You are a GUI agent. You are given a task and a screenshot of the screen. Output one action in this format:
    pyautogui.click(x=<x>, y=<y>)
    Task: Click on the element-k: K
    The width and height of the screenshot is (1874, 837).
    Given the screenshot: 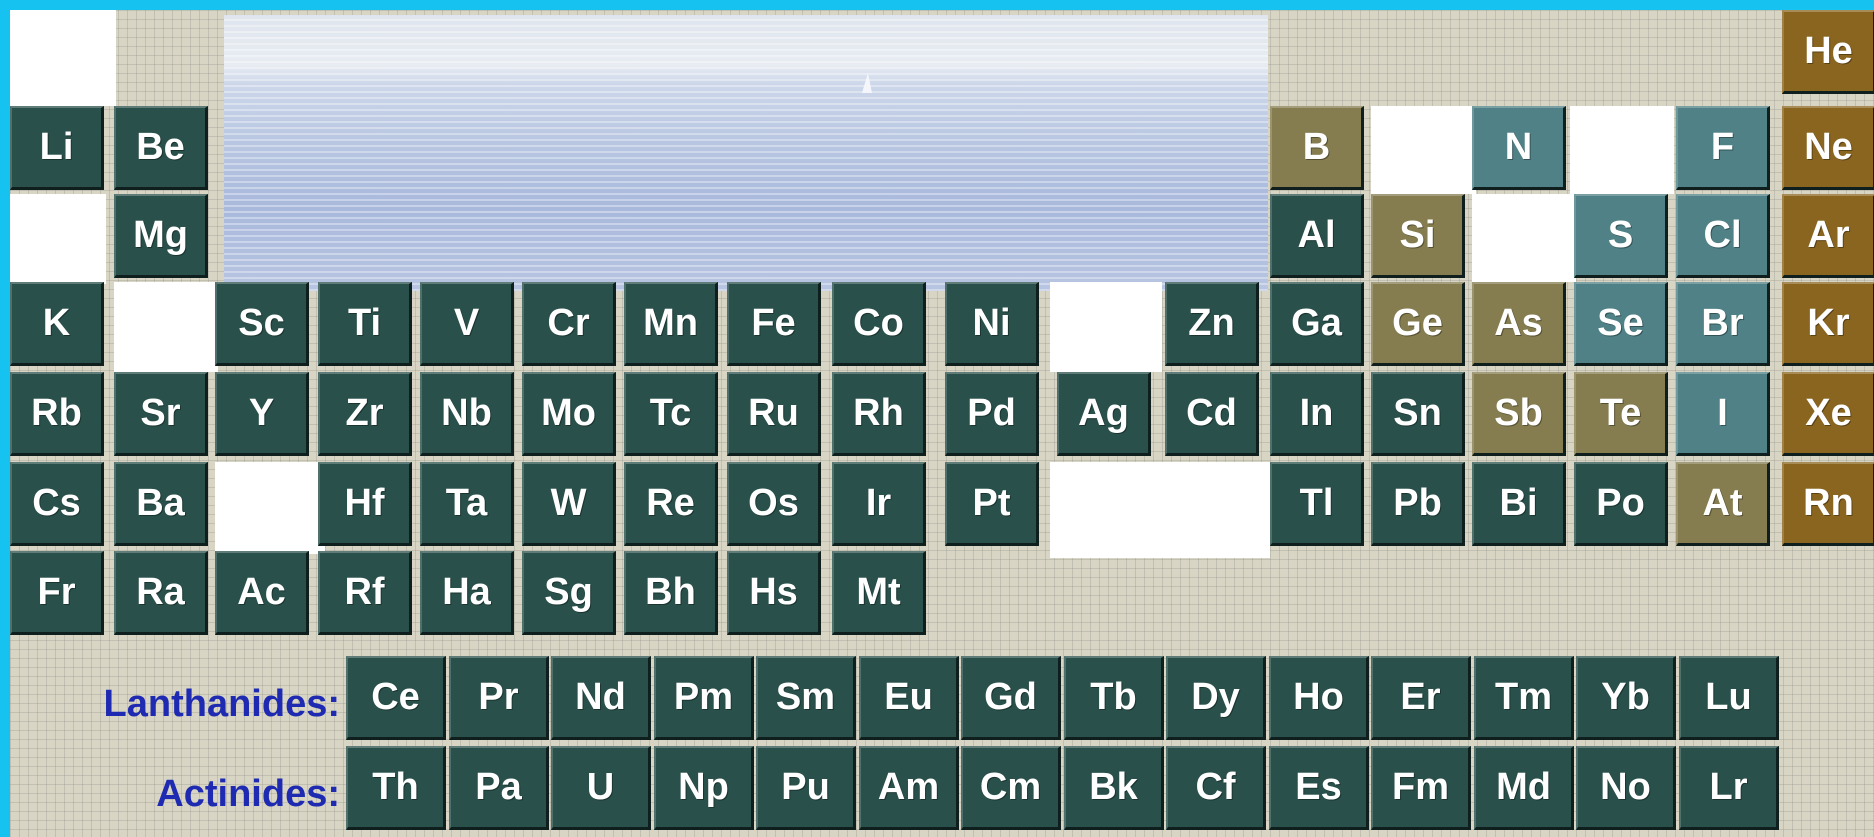 What is the action you would take?
    pyautogui.click(x=57, y=324)
    